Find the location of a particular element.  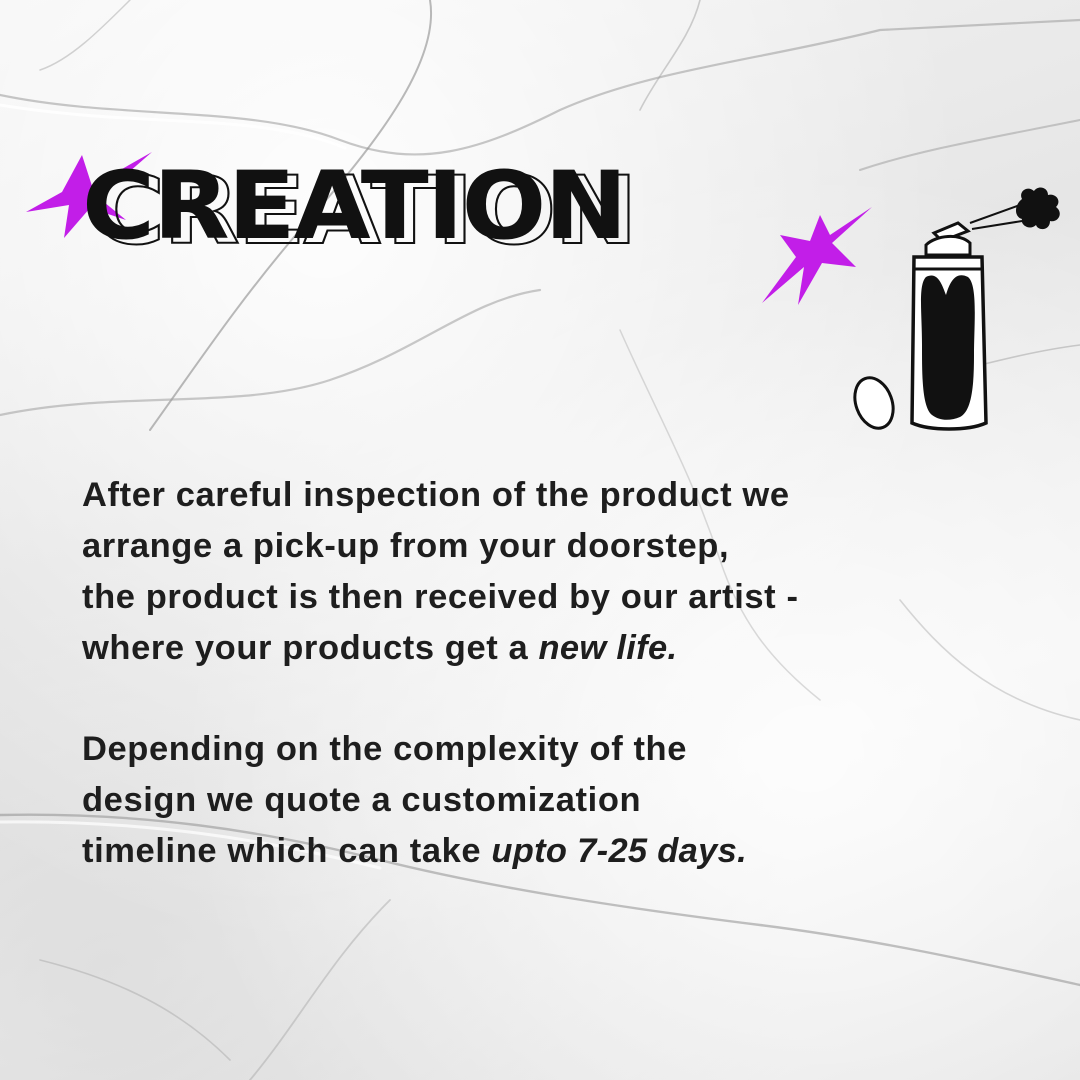

paragraph-line: where your products get a new life. is located at coordinates (552, 648).